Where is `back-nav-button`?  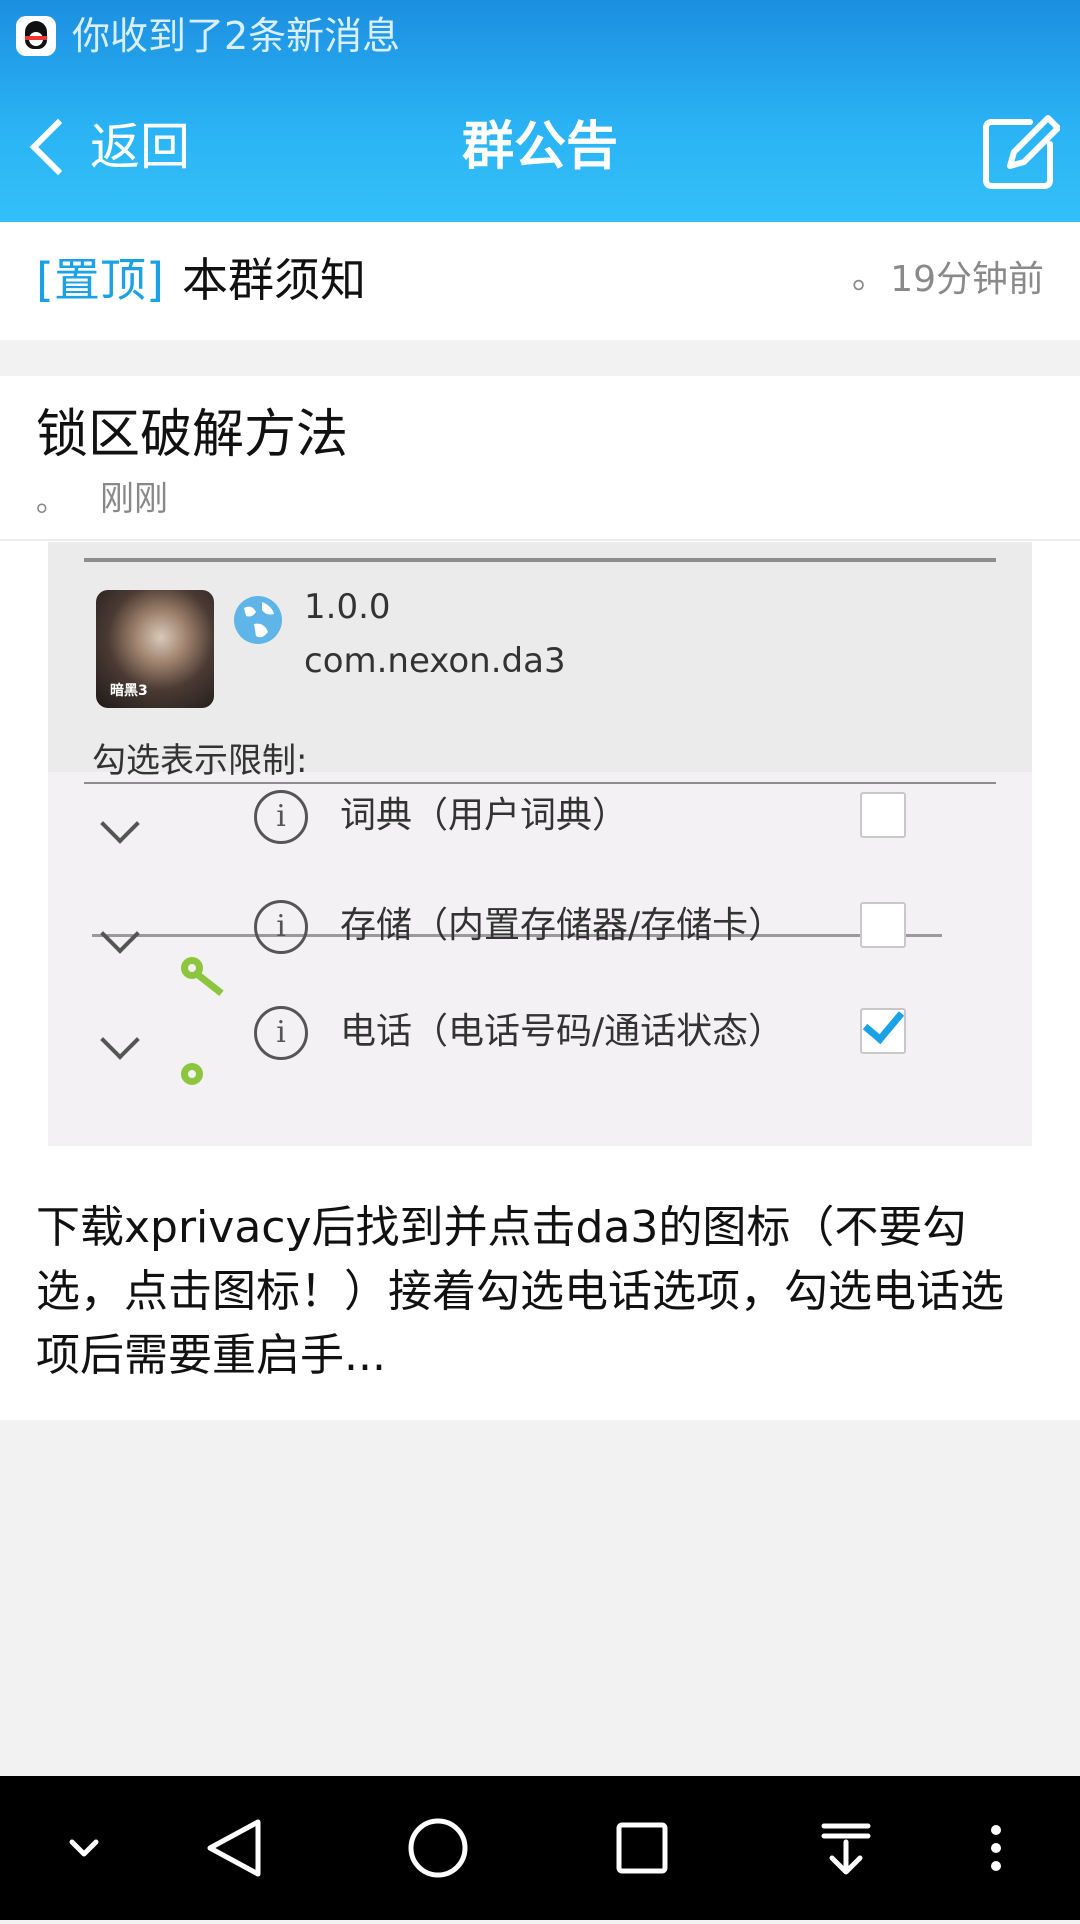 back-nav-button is located at coordinates (234, 1848).